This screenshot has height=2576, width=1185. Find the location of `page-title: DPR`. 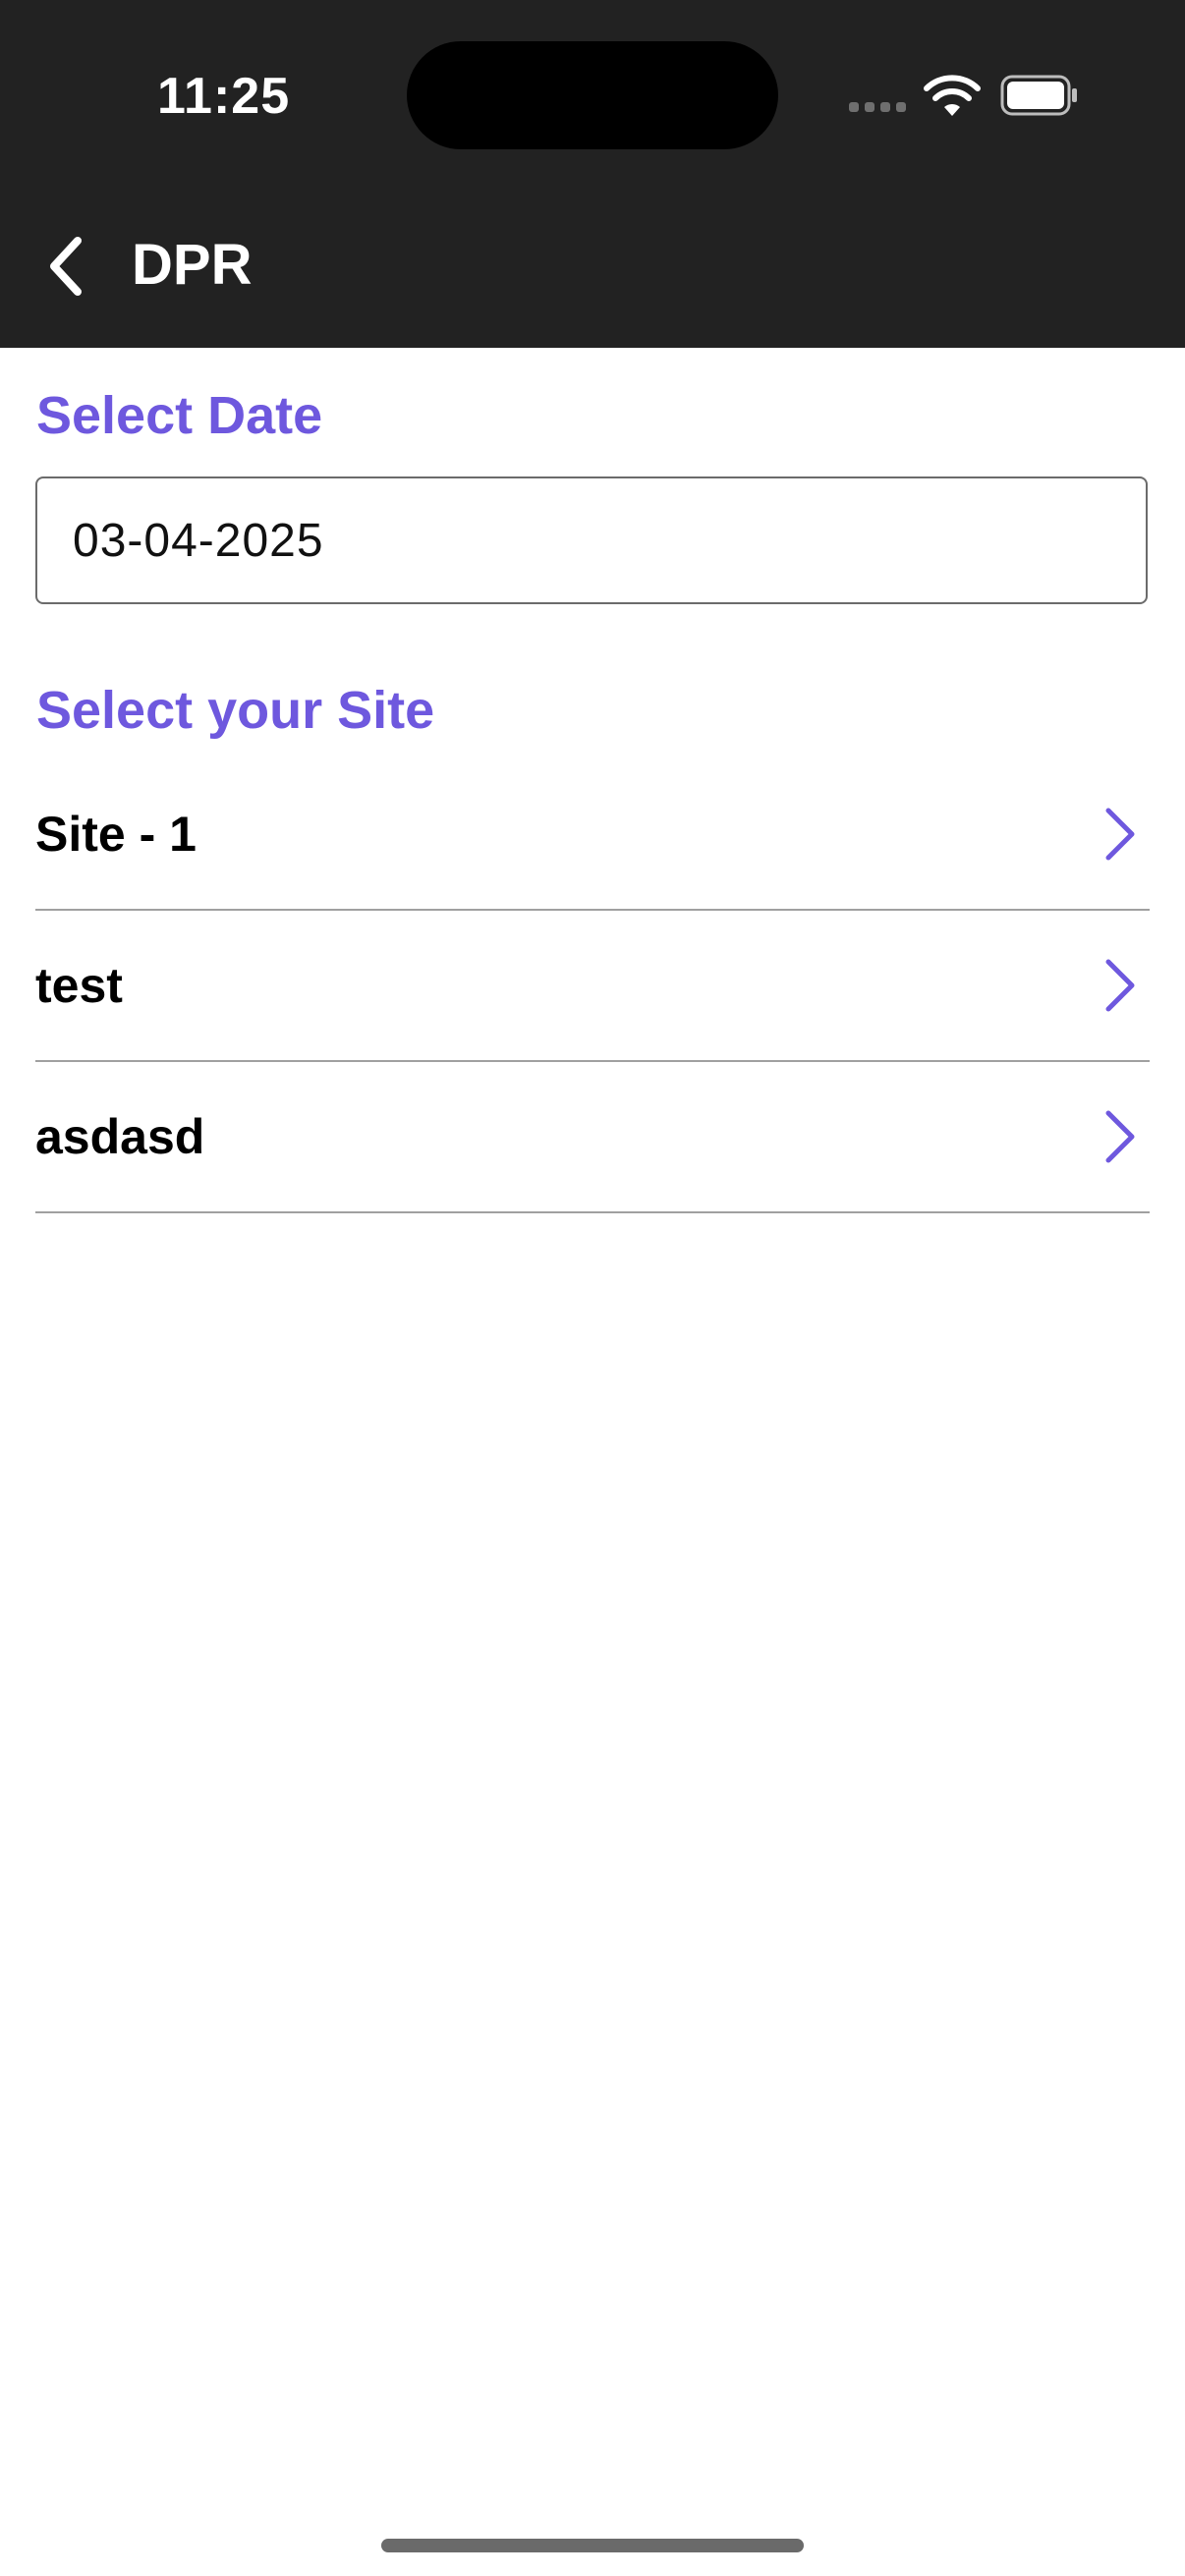

page-title: DPR is located at coordinates (193, 265).